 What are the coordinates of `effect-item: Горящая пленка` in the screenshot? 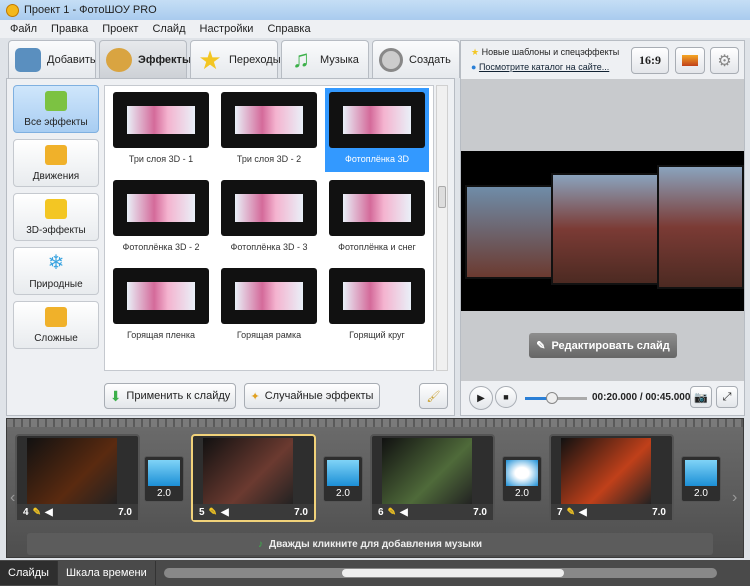 It's located at (161, 306).